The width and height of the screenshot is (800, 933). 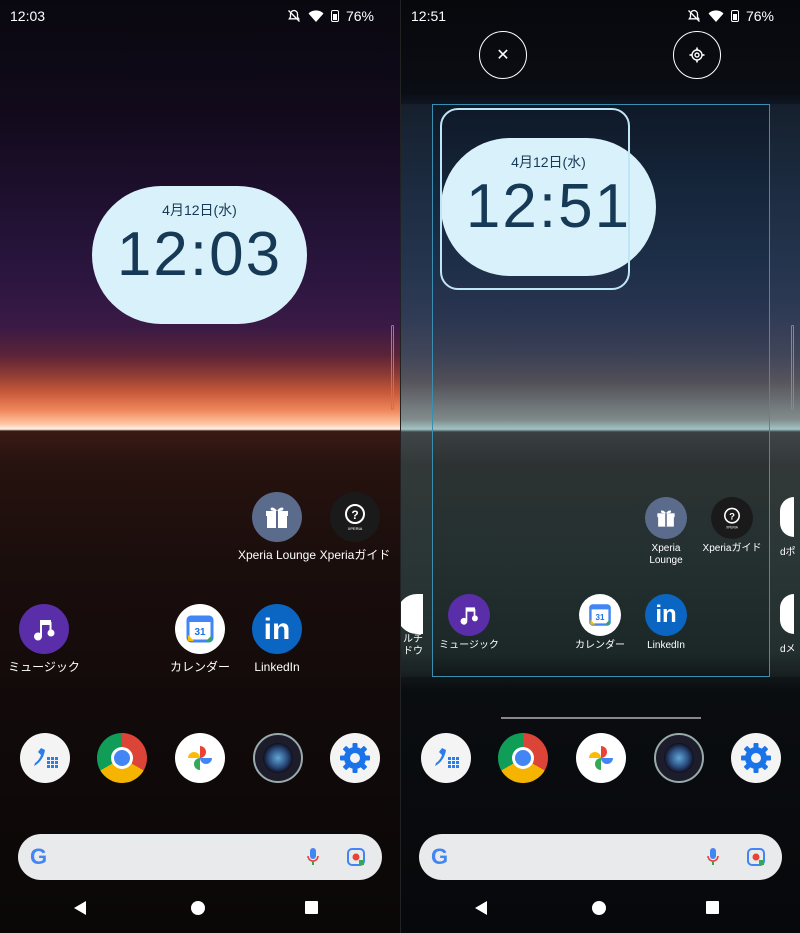 I want to click on app-label: ルチドウ, so click(x=413, y=645).